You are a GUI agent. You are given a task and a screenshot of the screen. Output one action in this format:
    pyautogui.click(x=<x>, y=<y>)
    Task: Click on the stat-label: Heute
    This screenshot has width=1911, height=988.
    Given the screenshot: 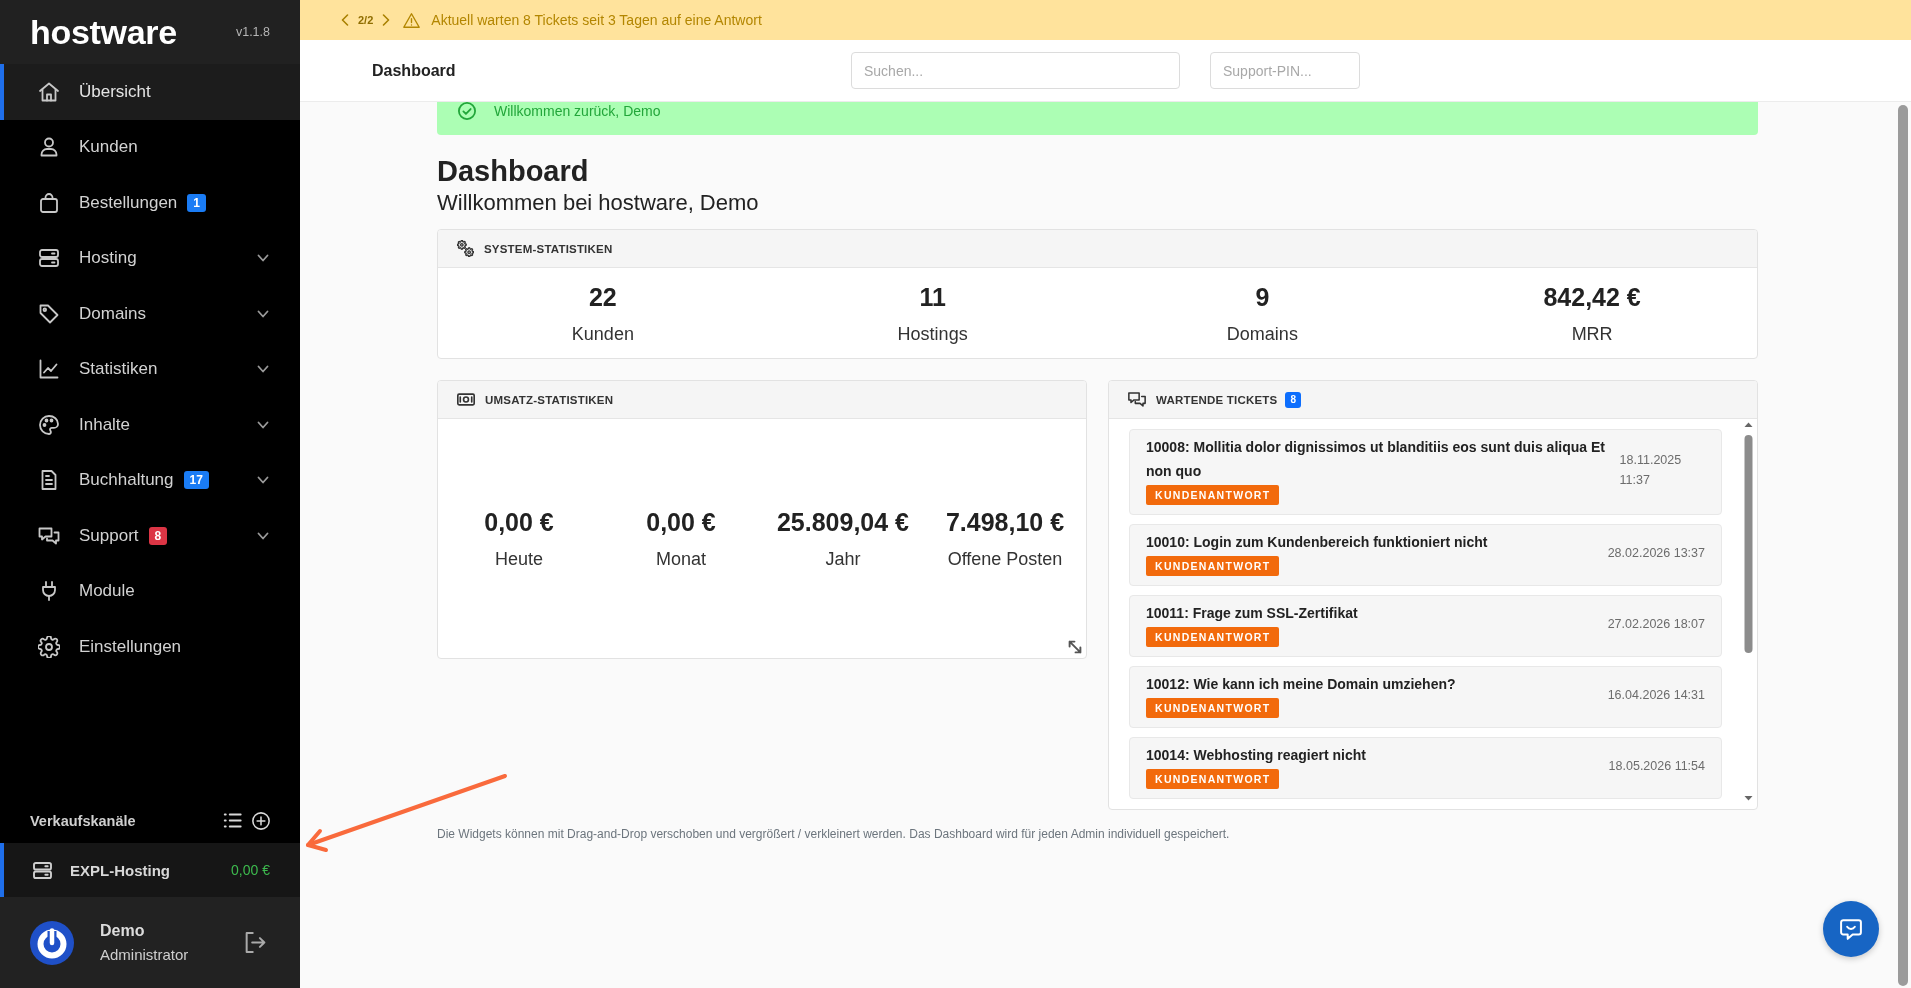 What is the action you would take?
    pyautogui.click(x=518, y=559)
    